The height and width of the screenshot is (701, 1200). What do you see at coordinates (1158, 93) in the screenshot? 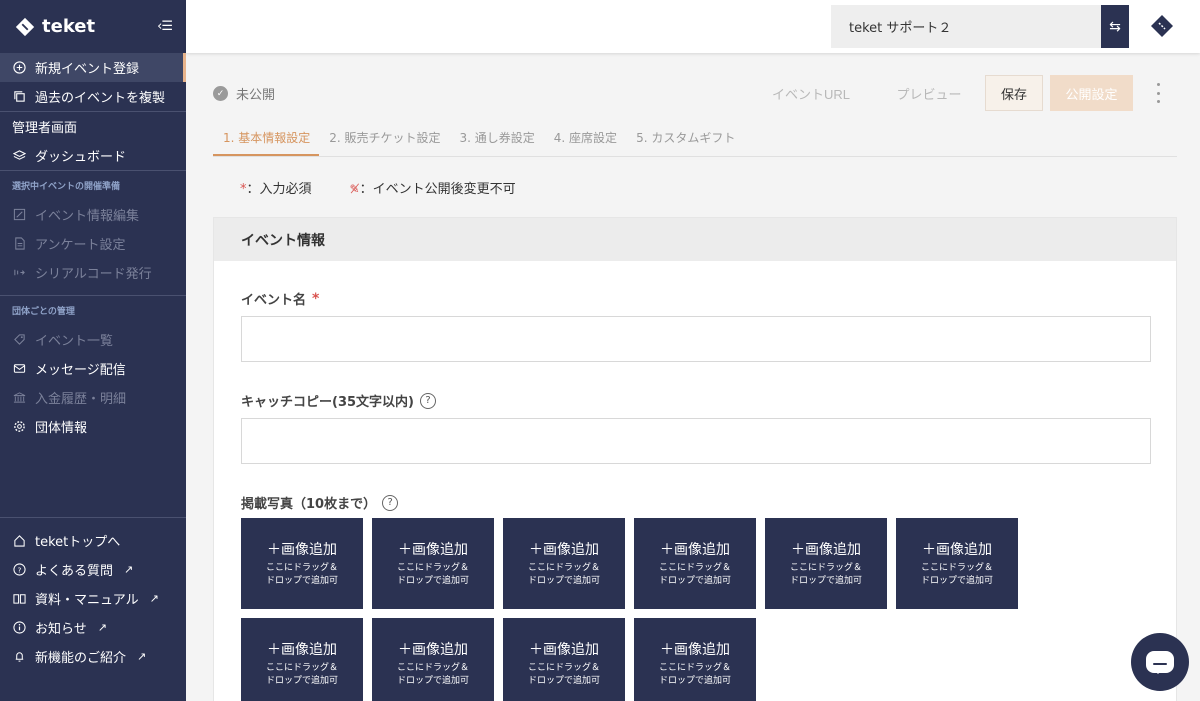
I see `more-options-icon` at bounding box center [1158, 93].